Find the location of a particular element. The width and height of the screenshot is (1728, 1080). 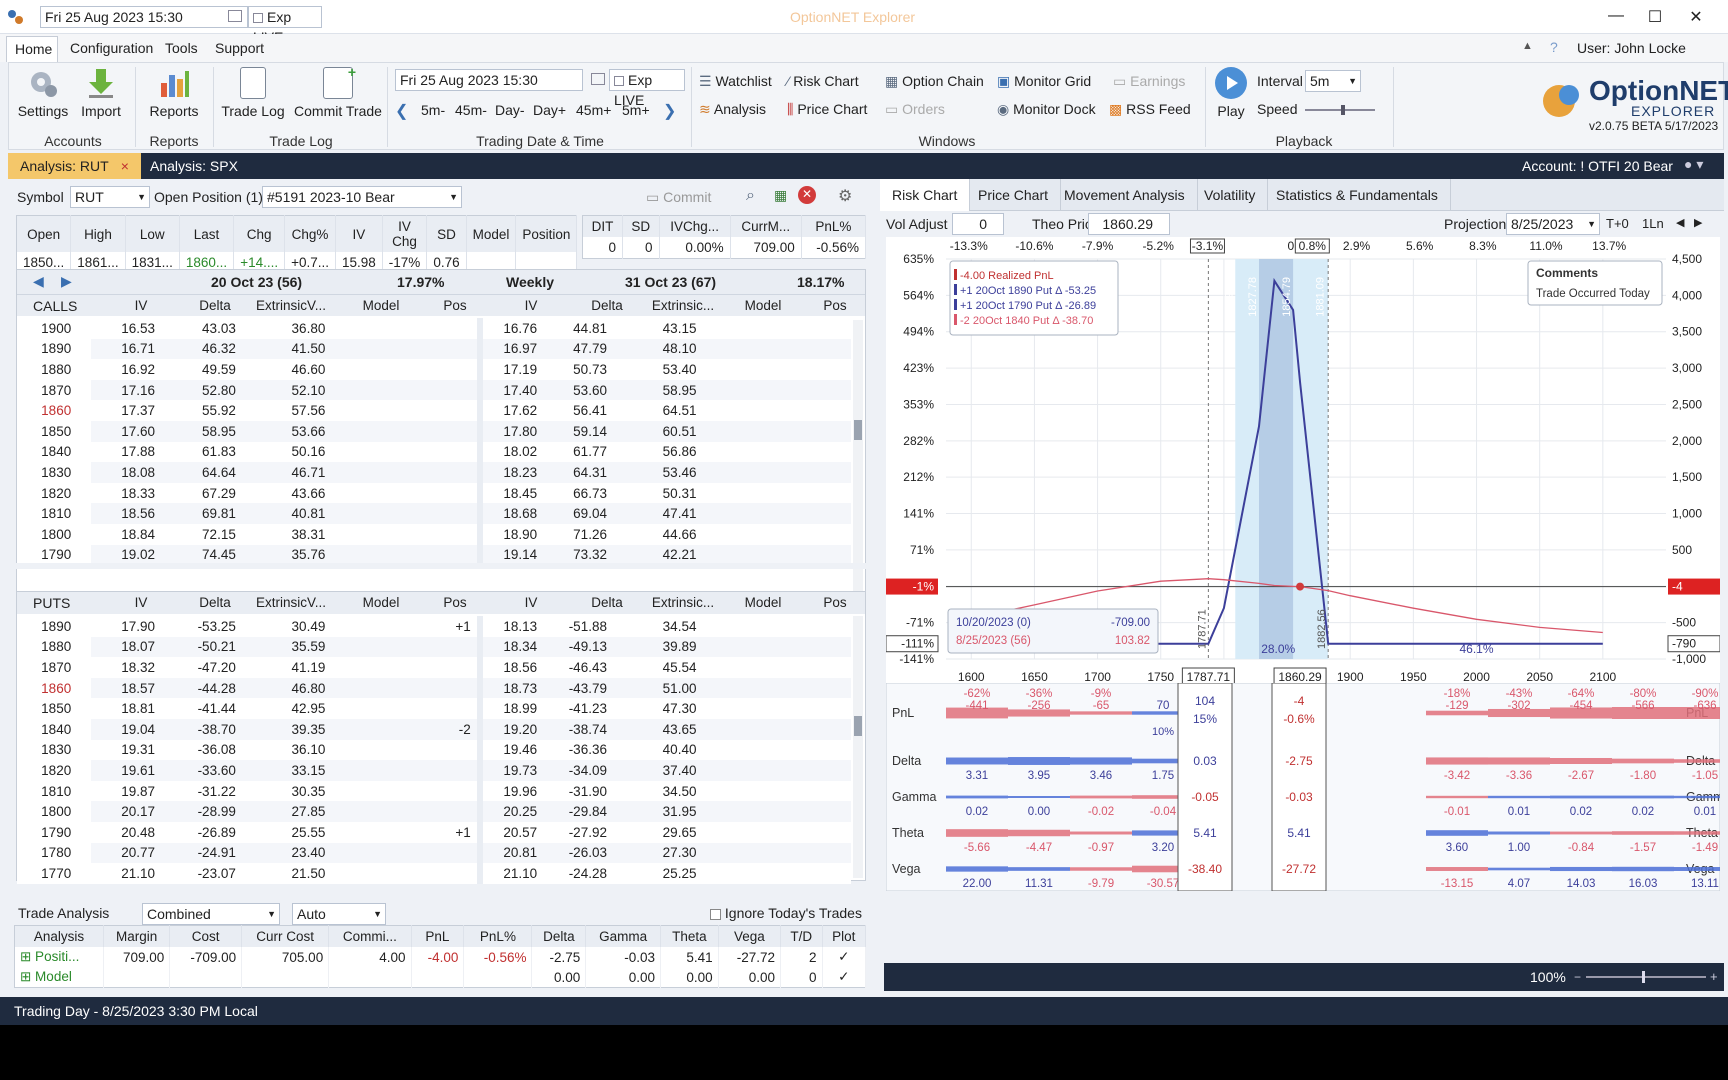

import-button: Import is located at coordinates (101, 93).